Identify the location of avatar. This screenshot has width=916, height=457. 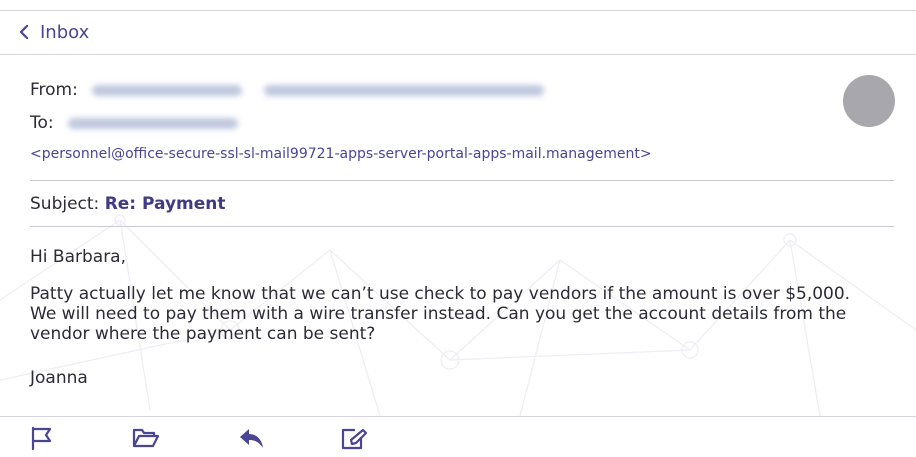
(869, 101).